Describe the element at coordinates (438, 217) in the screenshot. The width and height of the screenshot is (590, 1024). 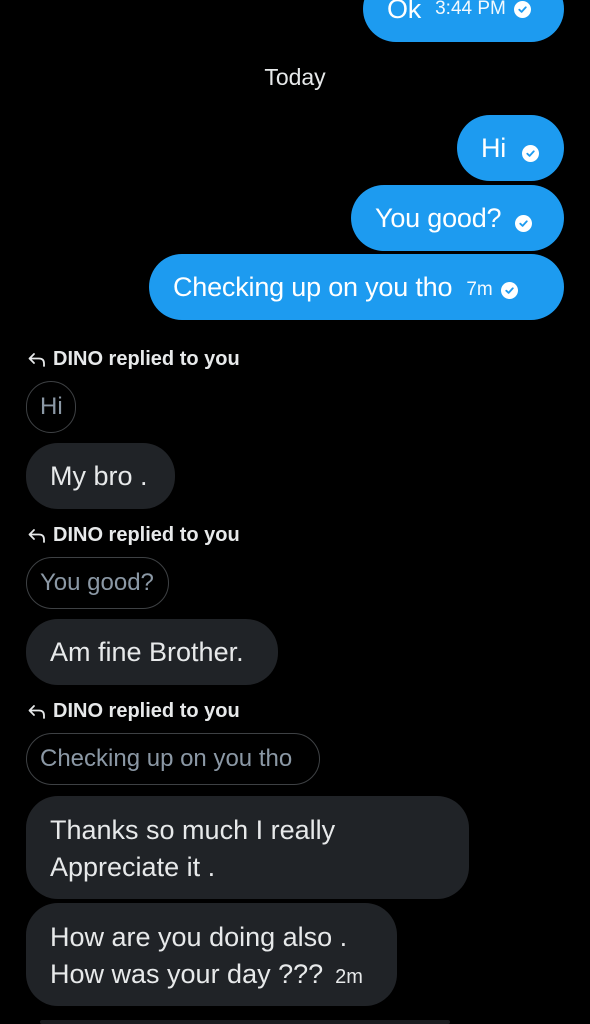
I see `message-text: You good?` at that location.